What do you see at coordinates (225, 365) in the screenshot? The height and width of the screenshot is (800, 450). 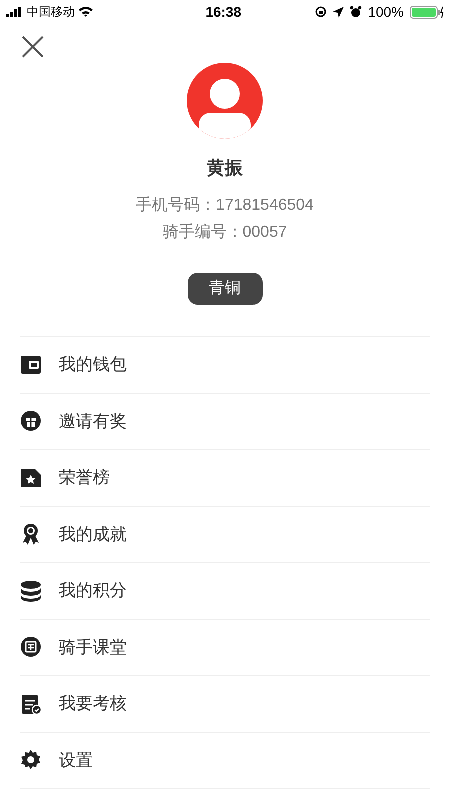 I see `menu-item: 我的钱包` at bounding box center [225, 365].